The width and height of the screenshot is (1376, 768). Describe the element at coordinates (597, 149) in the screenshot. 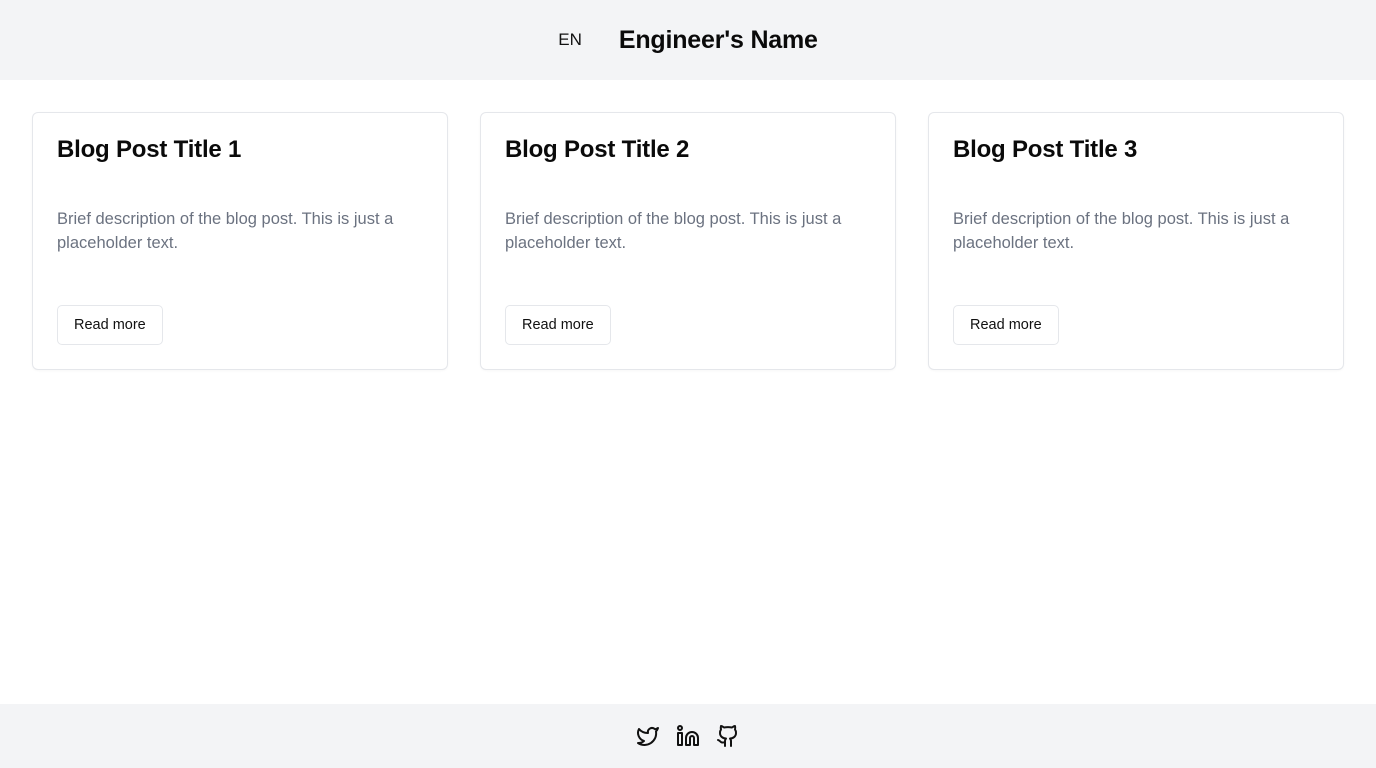

I see `post-title: Blog Post Title 2` at that location.